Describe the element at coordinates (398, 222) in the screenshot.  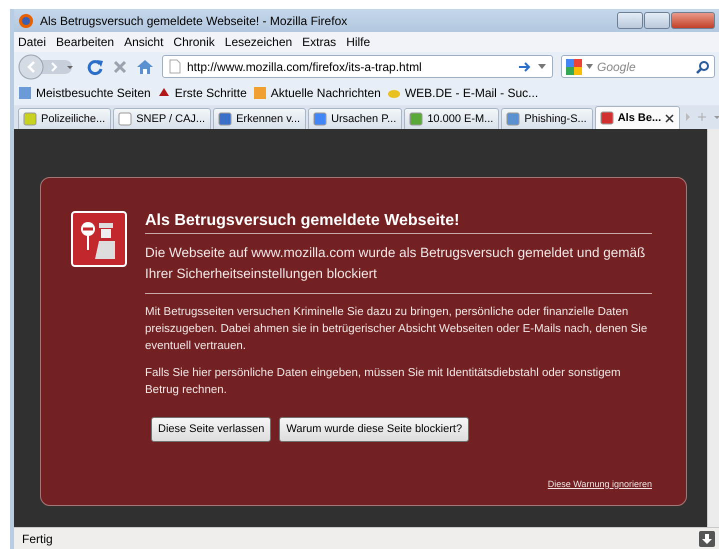
I see `warning-title: Als Betrugsversuch gemeldete Webseite!` at that location.